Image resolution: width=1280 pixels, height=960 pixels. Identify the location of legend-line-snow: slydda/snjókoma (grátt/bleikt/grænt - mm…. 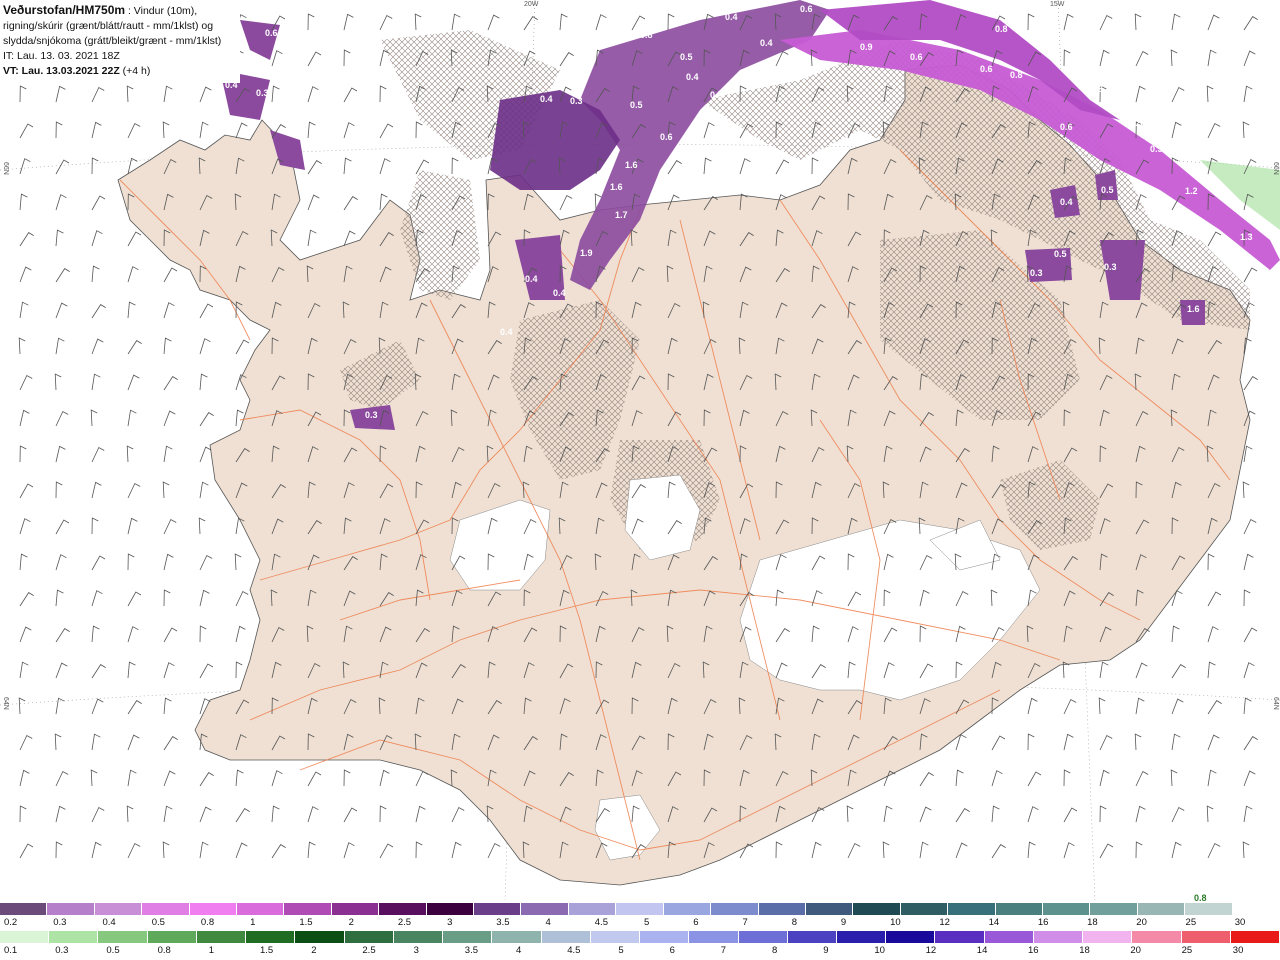
(112, 41).